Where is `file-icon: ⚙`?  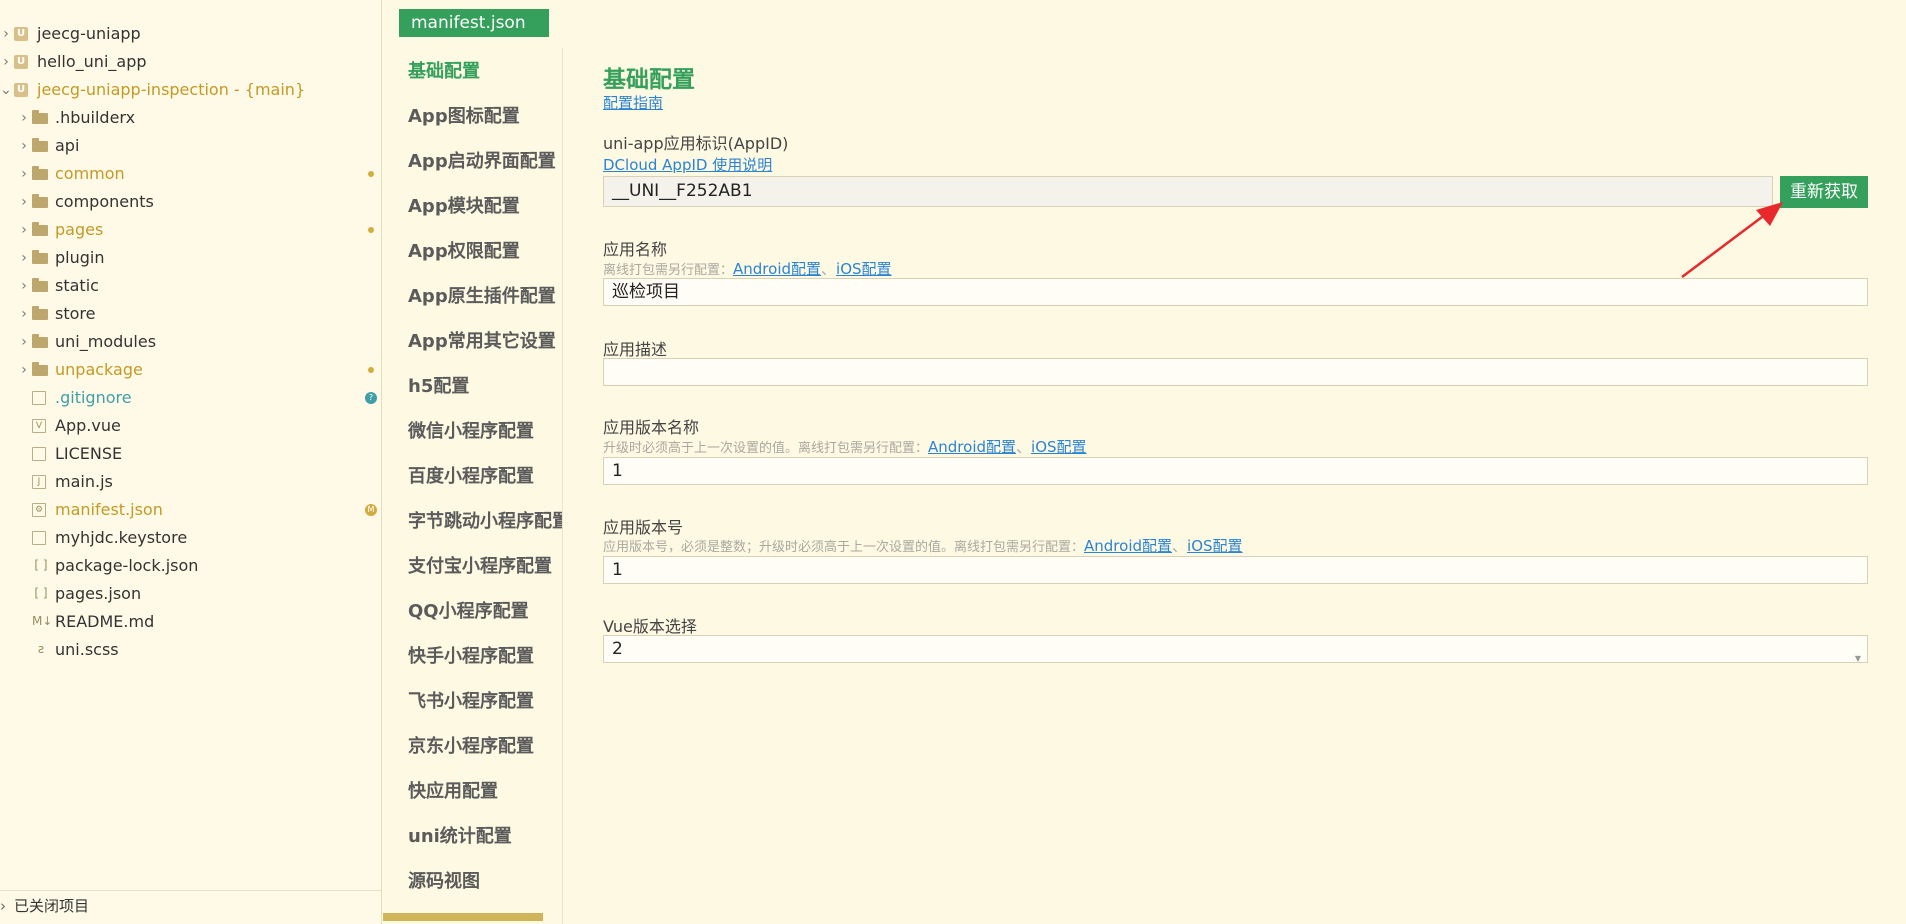 file-icon: ⚙ is located at coordinates (39, 510).